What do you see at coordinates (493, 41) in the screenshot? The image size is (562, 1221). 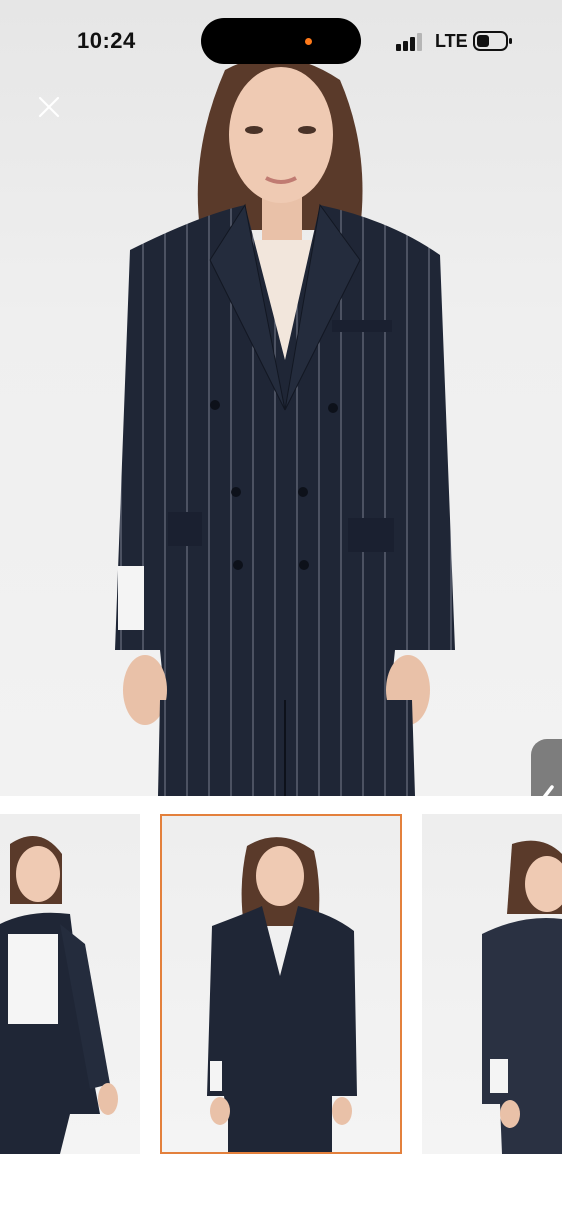 I see `battery-icon` at bounding box center [493, 41].